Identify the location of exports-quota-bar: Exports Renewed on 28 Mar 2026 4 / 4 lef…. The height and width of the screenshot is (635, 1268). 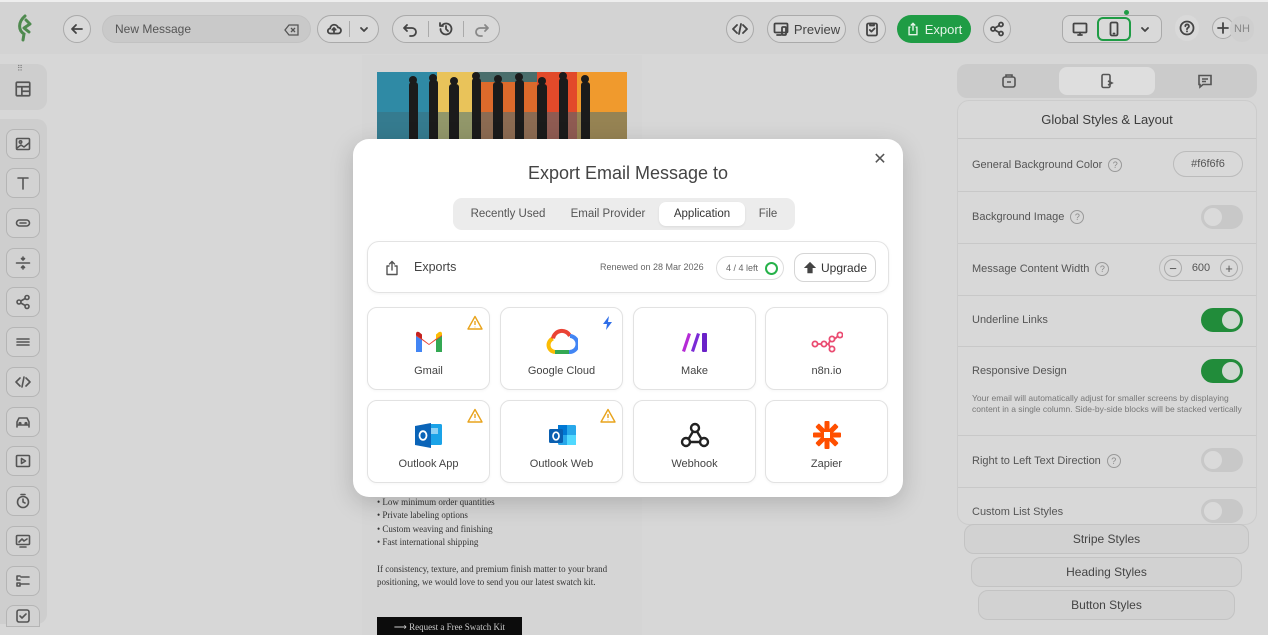
(628, 267).